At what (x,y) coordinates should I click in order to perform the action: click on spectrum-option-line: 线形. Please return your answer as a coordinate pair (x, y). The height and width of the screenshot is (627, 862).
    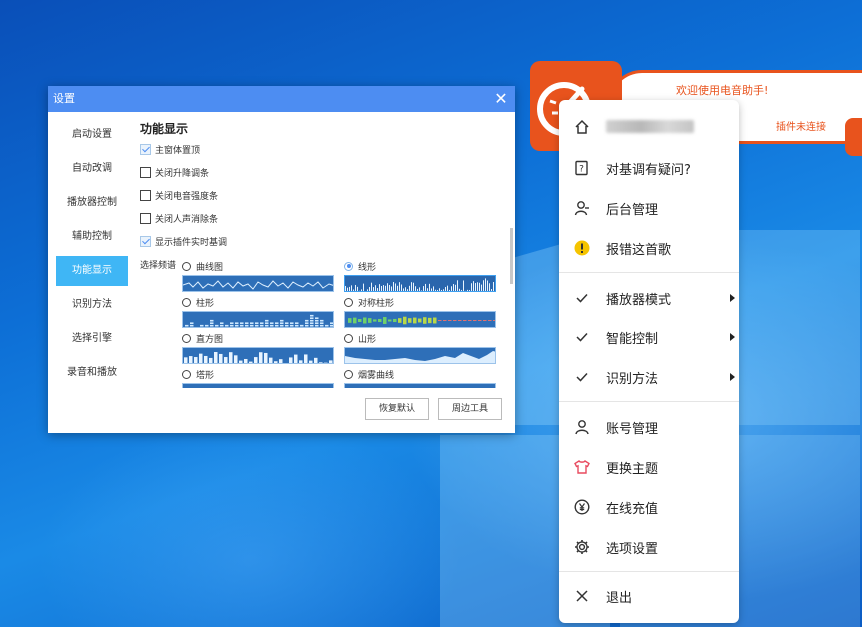
    Looking at the image, I should click on (421, 276).